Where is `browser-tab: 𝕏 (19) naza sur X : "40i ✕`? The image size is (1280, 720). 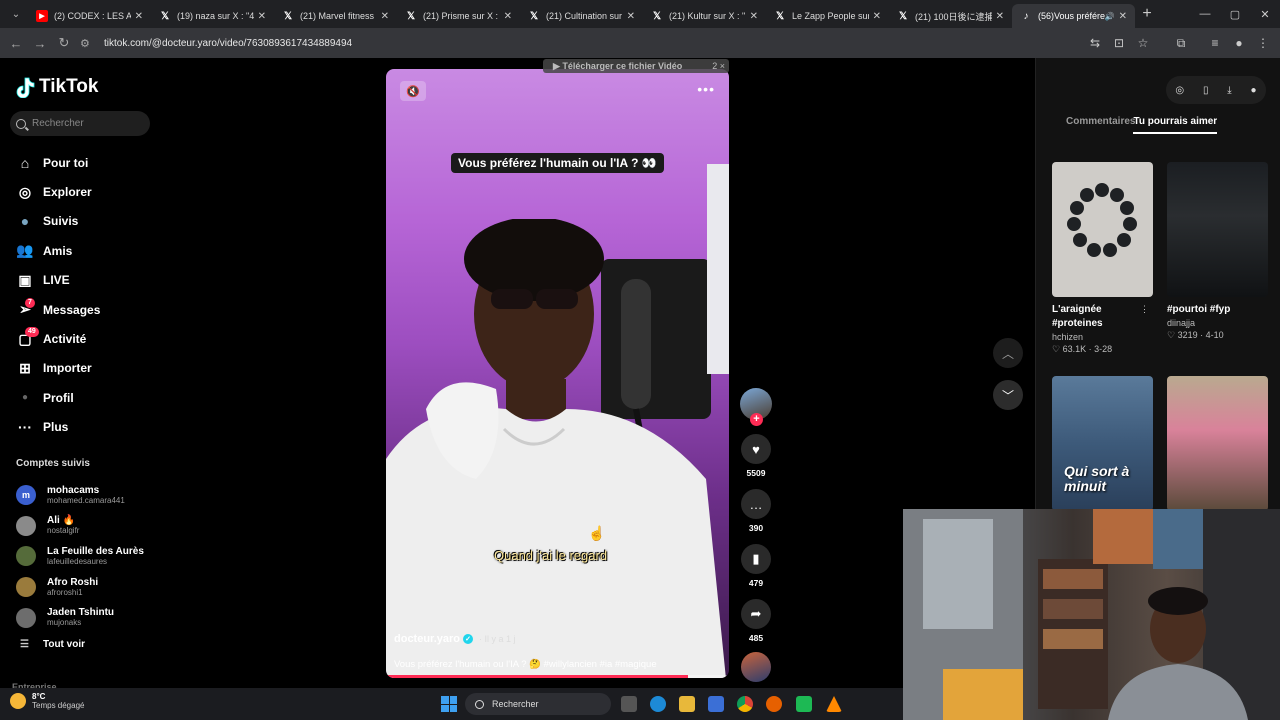
browser-tab: 𝕏 (19) naza sur X : "40i ✕ is located at coordinates (212, 16).